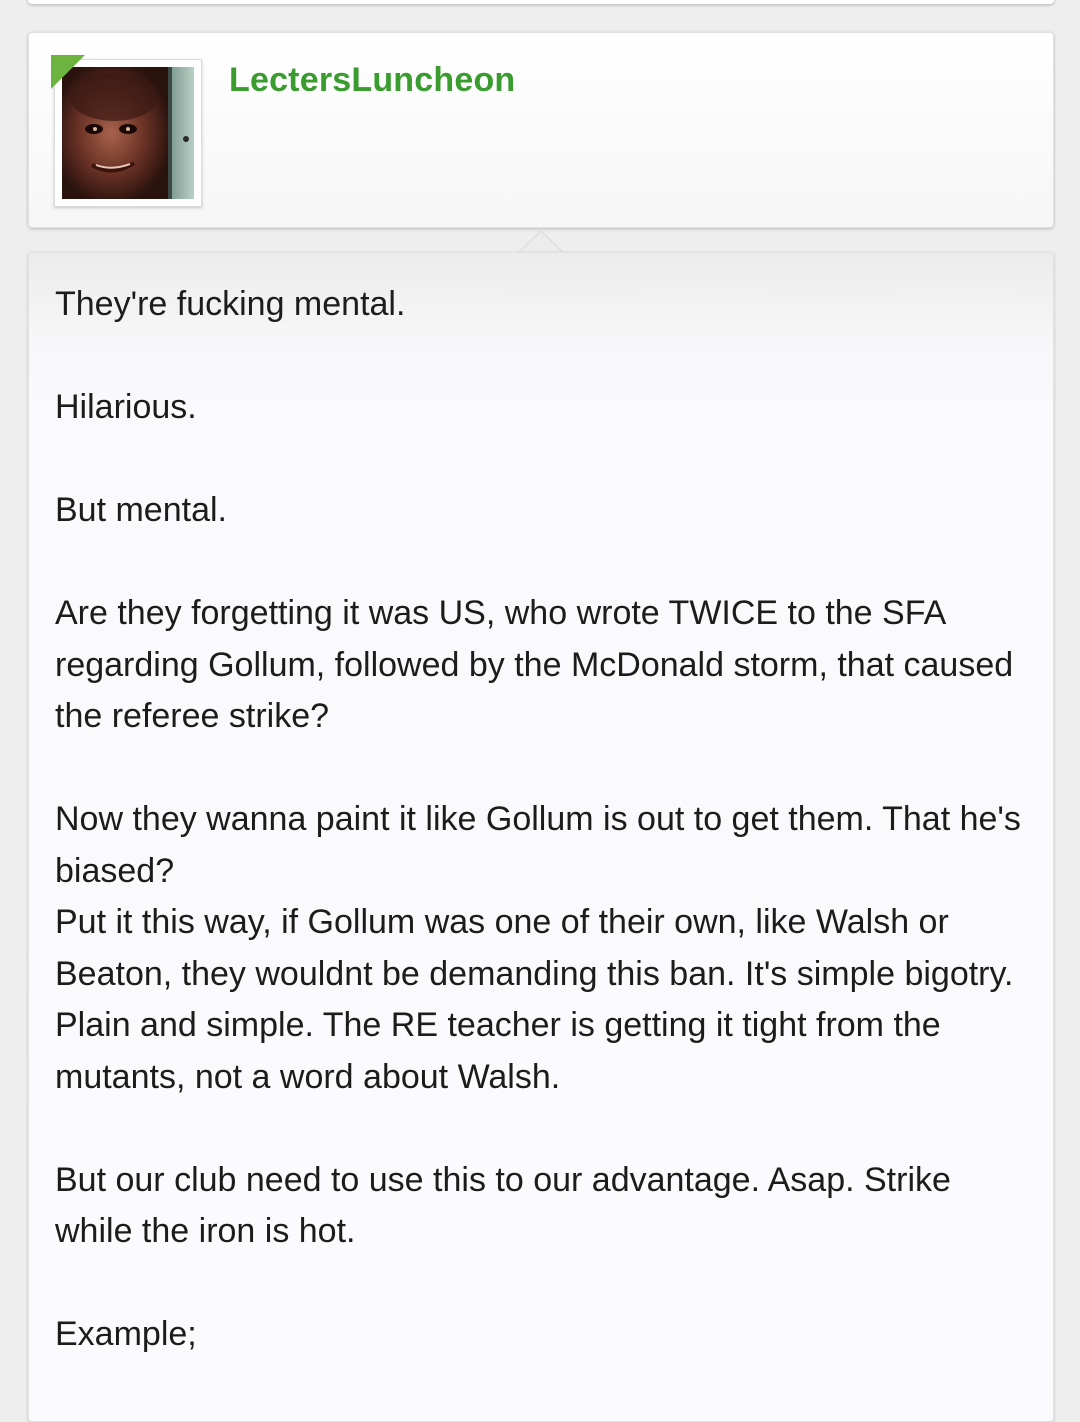 This screenshot has height=1422, width=1080. Describe the element at coordinates (141, 510) in the screenshot. I see `post-paragraph: But mental.` at that location.